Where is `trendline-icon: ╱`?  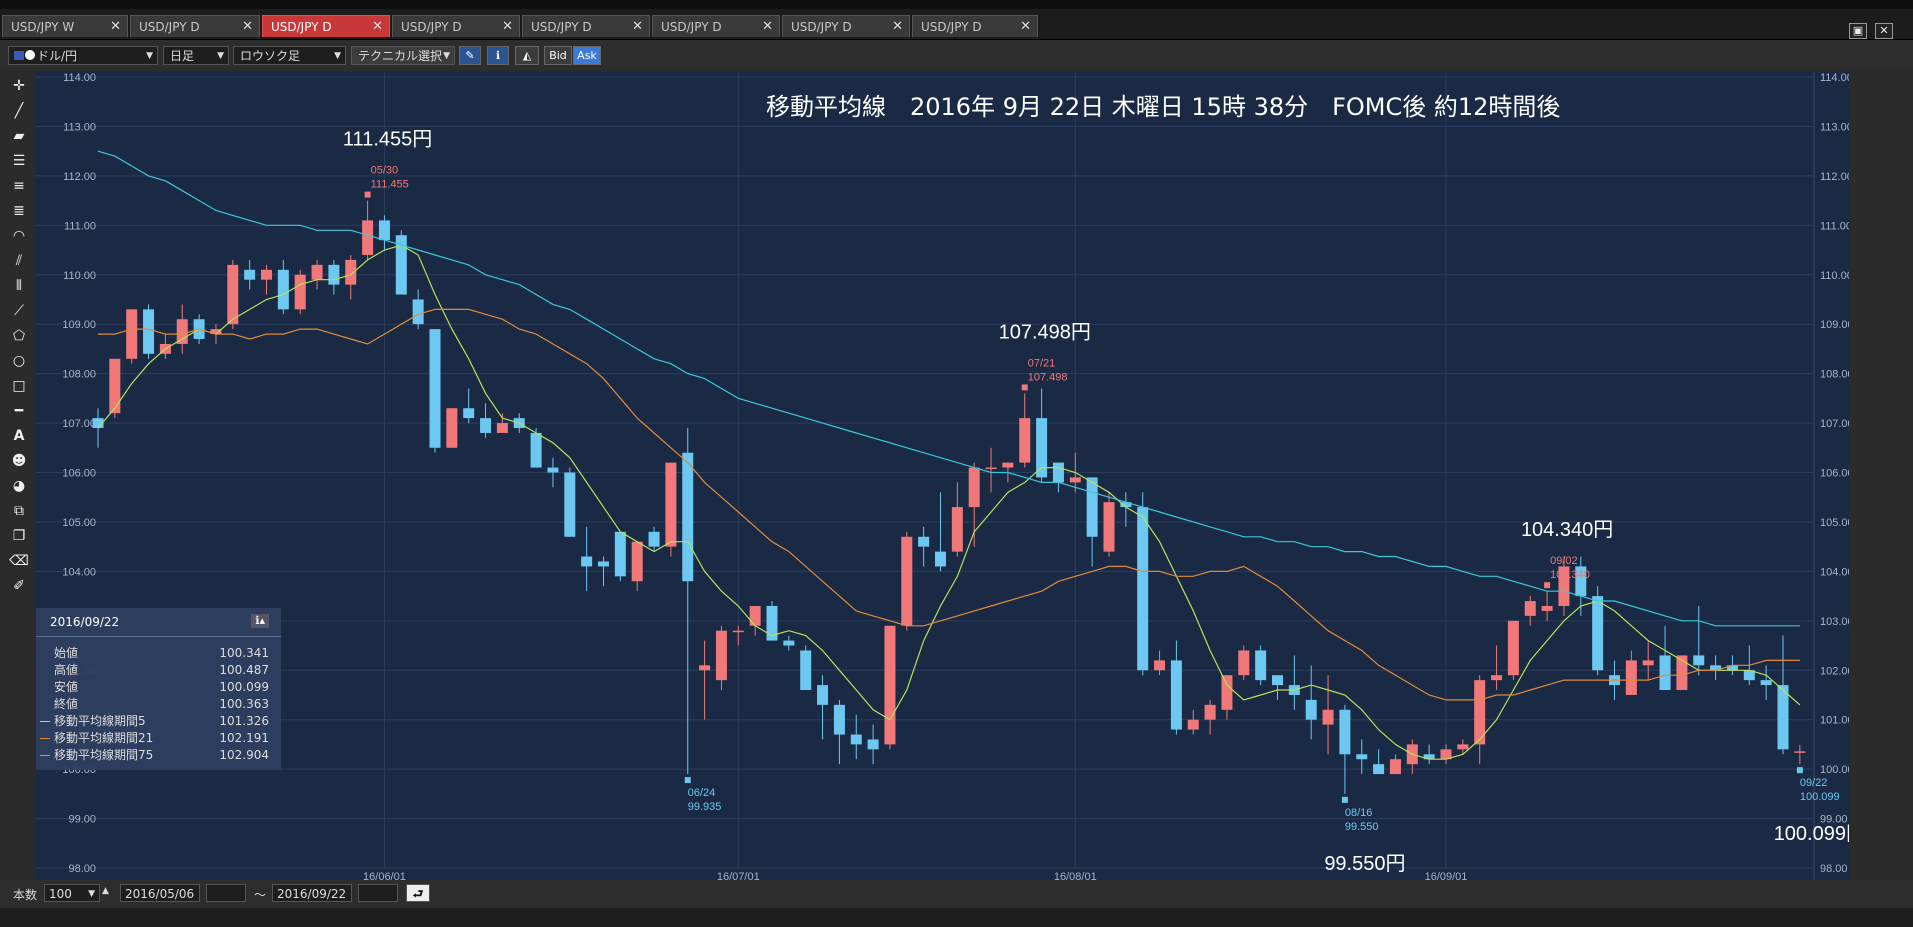 trendline-icon: ╱ is located at coordinates (19, 111).